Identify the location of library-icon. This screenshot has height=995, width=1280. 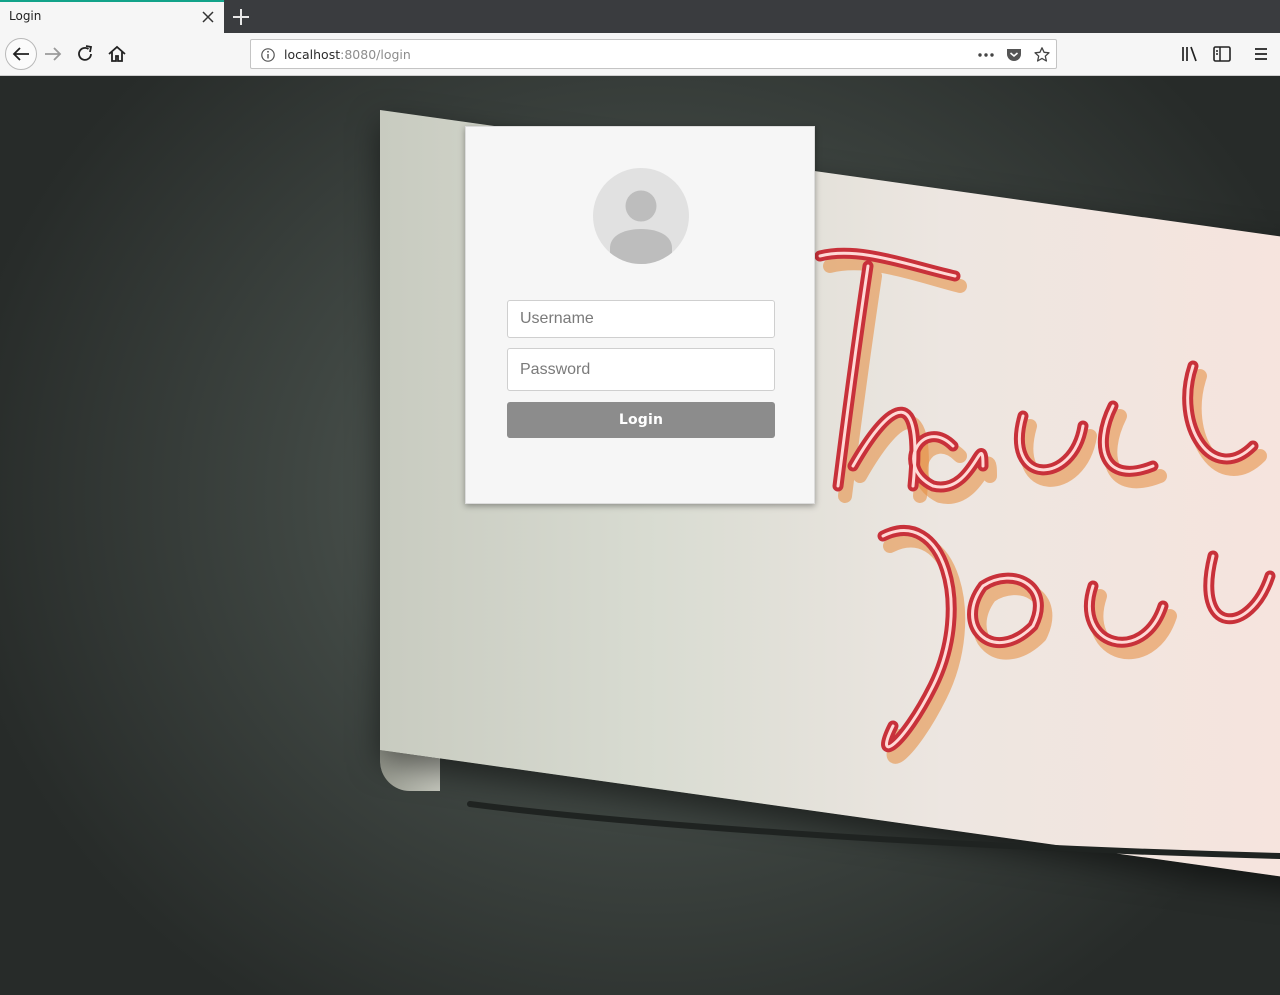
(1190, 54).